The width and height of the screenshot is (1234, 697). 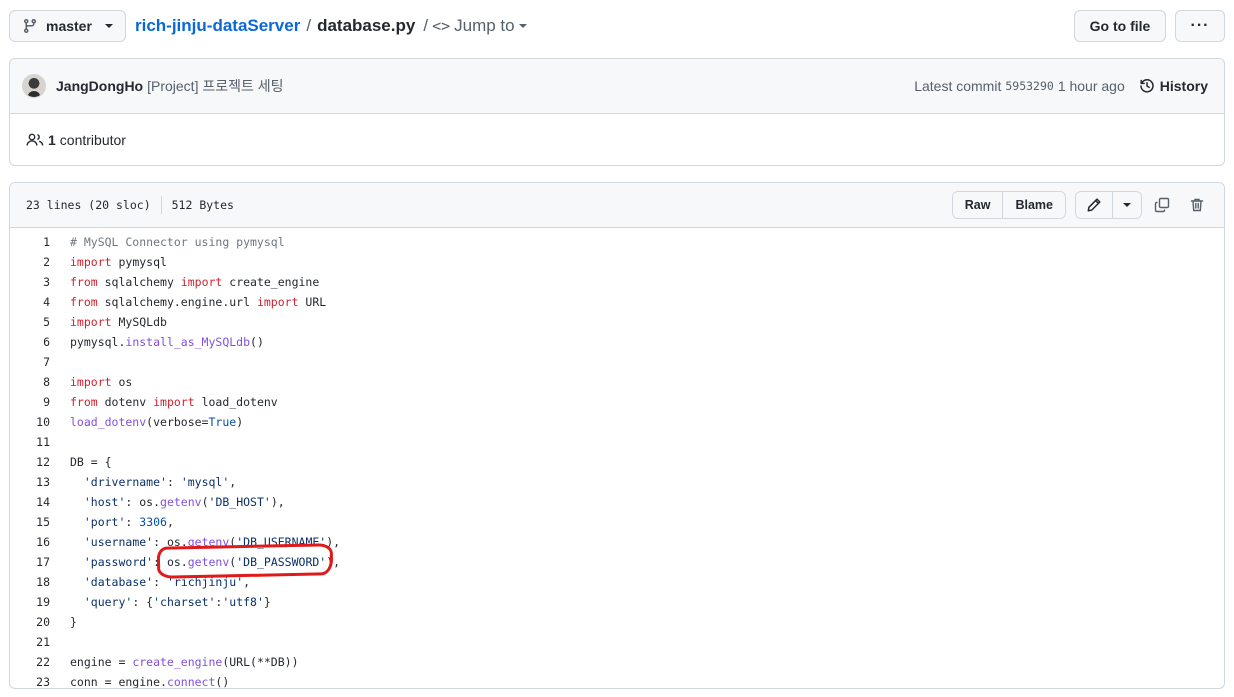 I want to click on line-content: conn = engine.connect(), so click(x=144, y=681).